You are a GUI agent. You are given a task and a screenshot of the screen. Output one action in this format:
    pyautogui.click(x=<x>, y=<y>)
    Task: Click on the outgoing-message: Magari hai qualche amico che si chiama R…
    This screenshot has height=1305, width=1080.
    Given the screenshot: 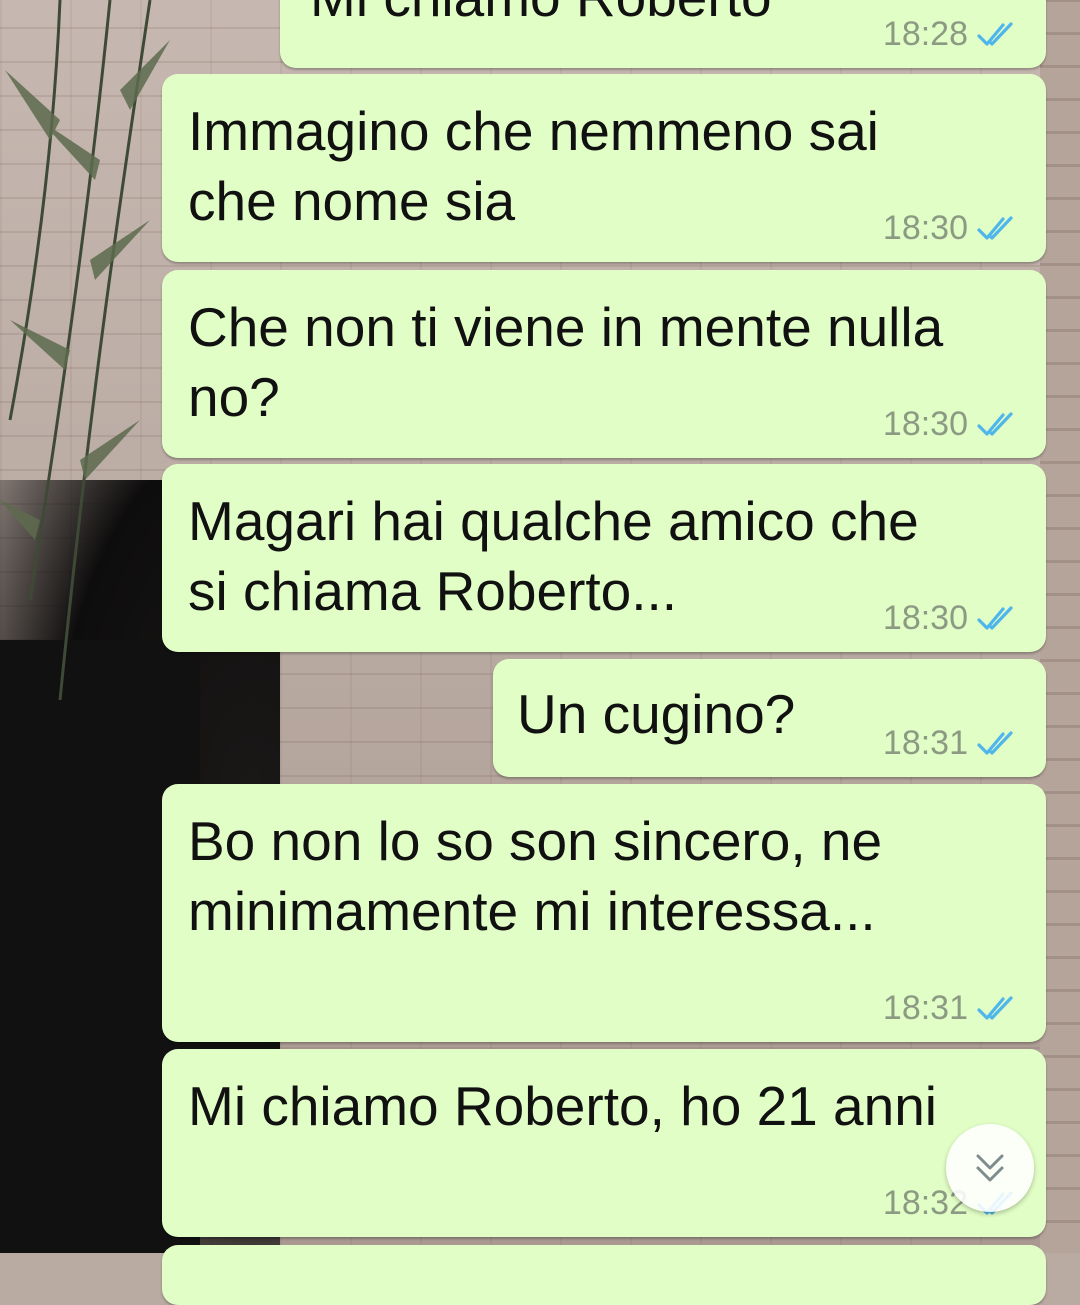 What is the action you would take?
    pyautogui.click(x=604, y=558)
    